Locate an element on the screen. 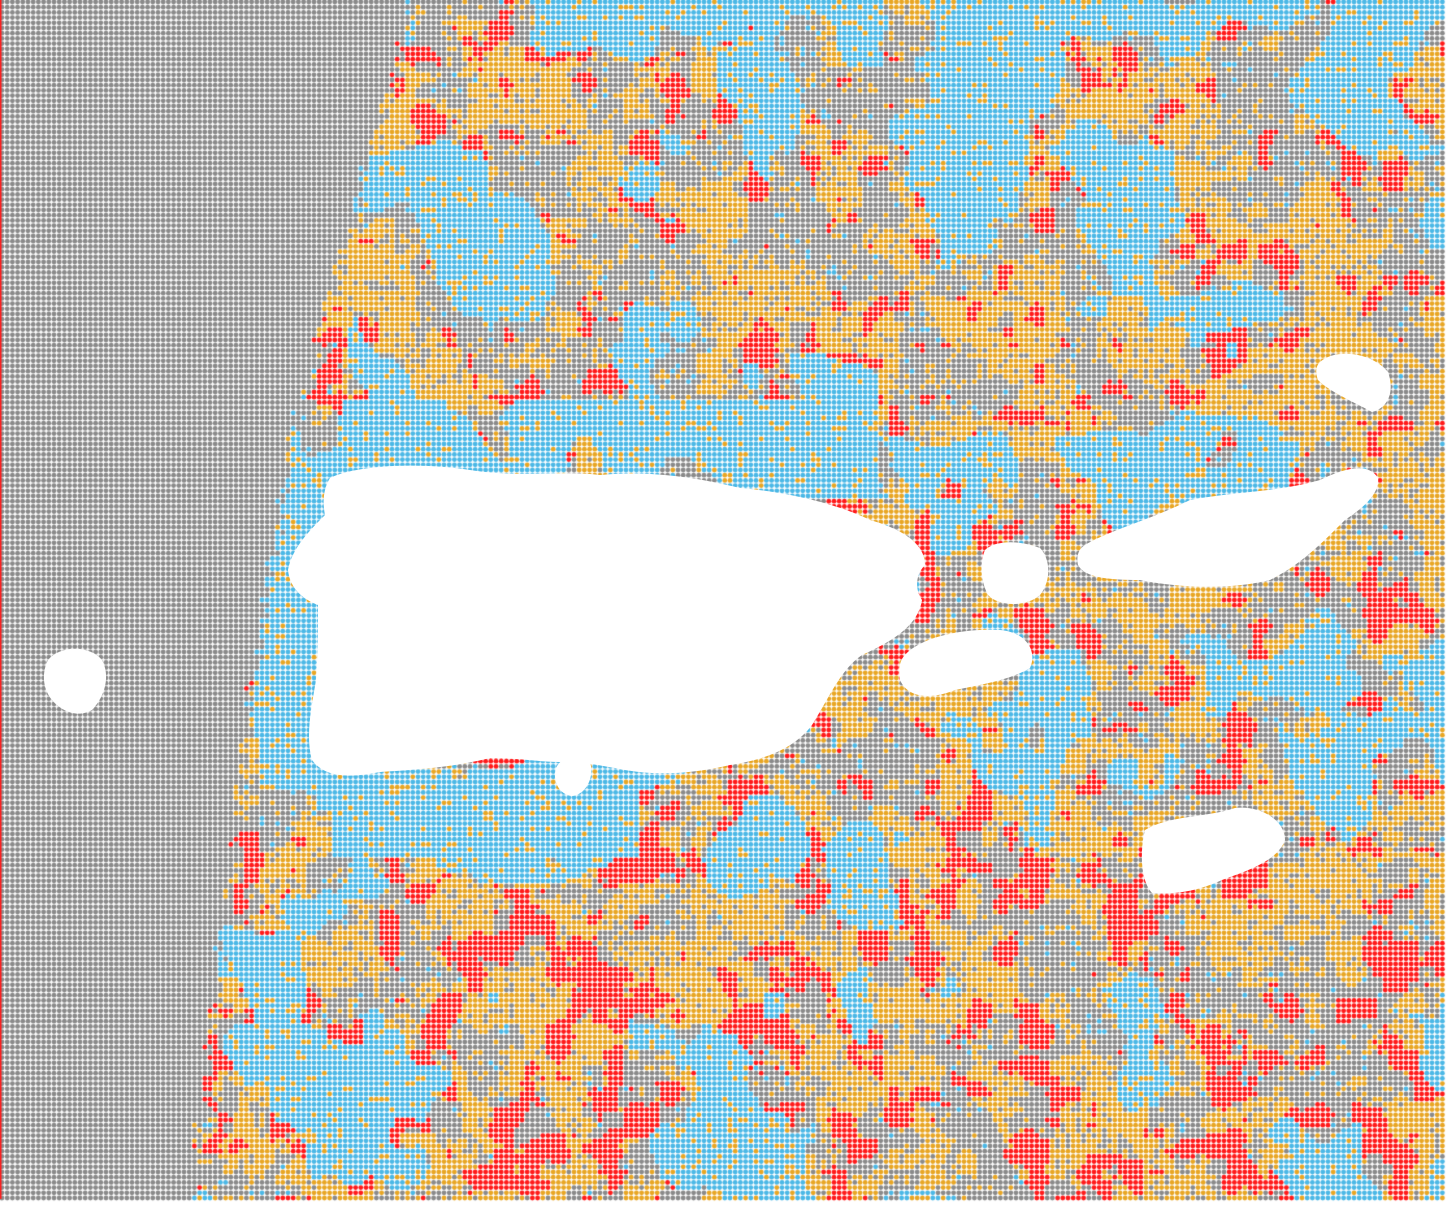 The image size is (1446, 1205). island-southeast is located at coordinates (1213, 850).